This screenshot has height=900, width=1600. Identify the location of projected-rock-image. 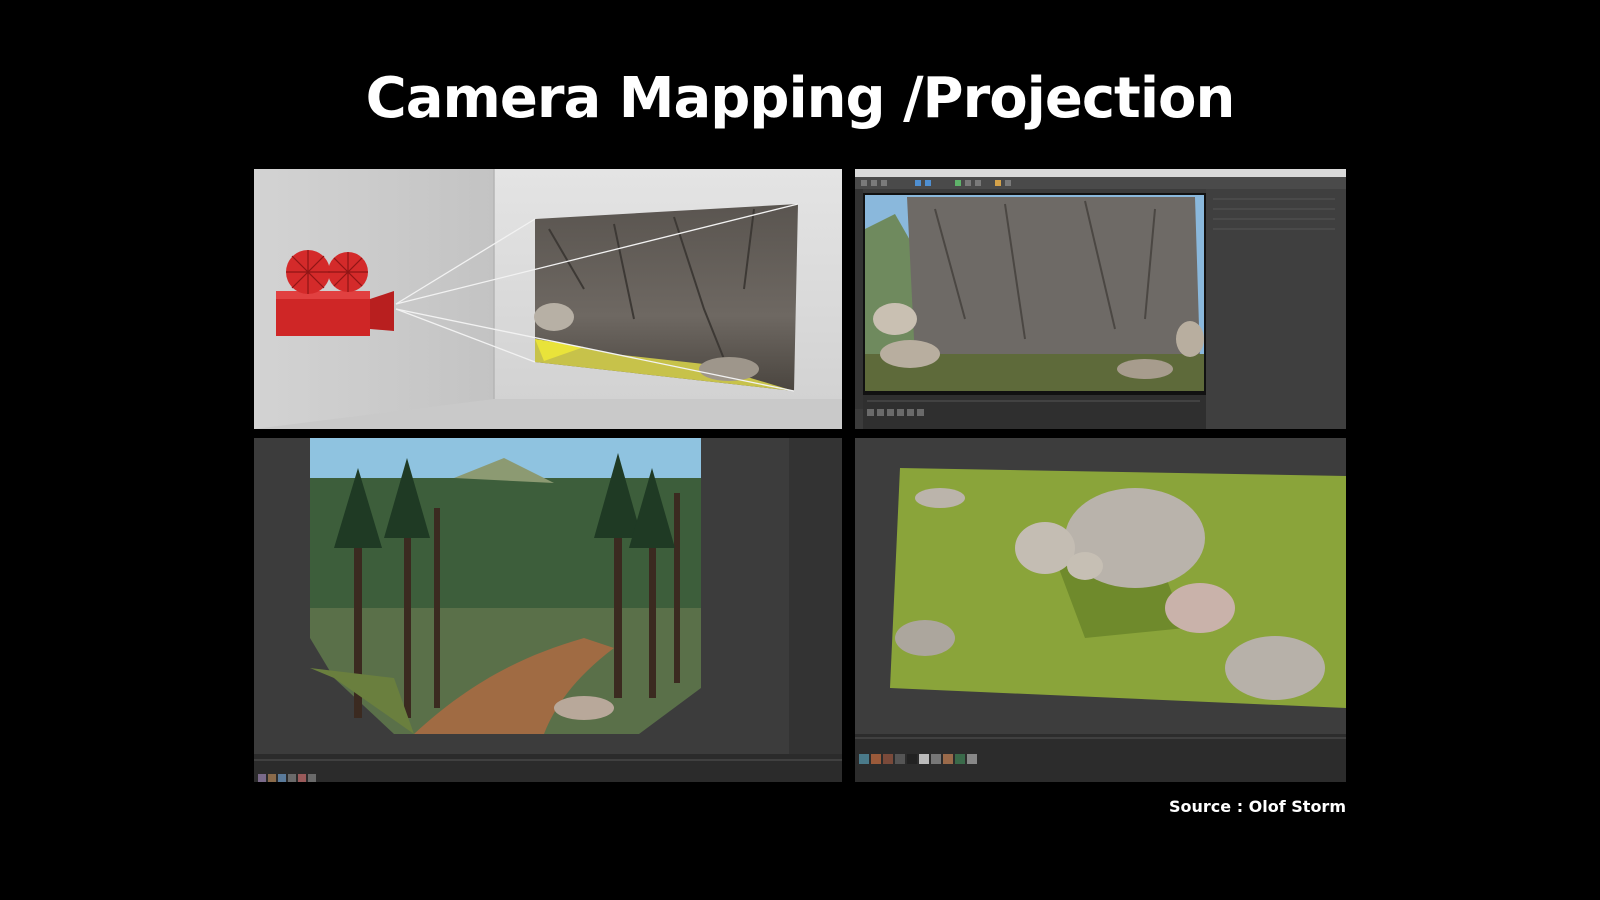
(666, 297).